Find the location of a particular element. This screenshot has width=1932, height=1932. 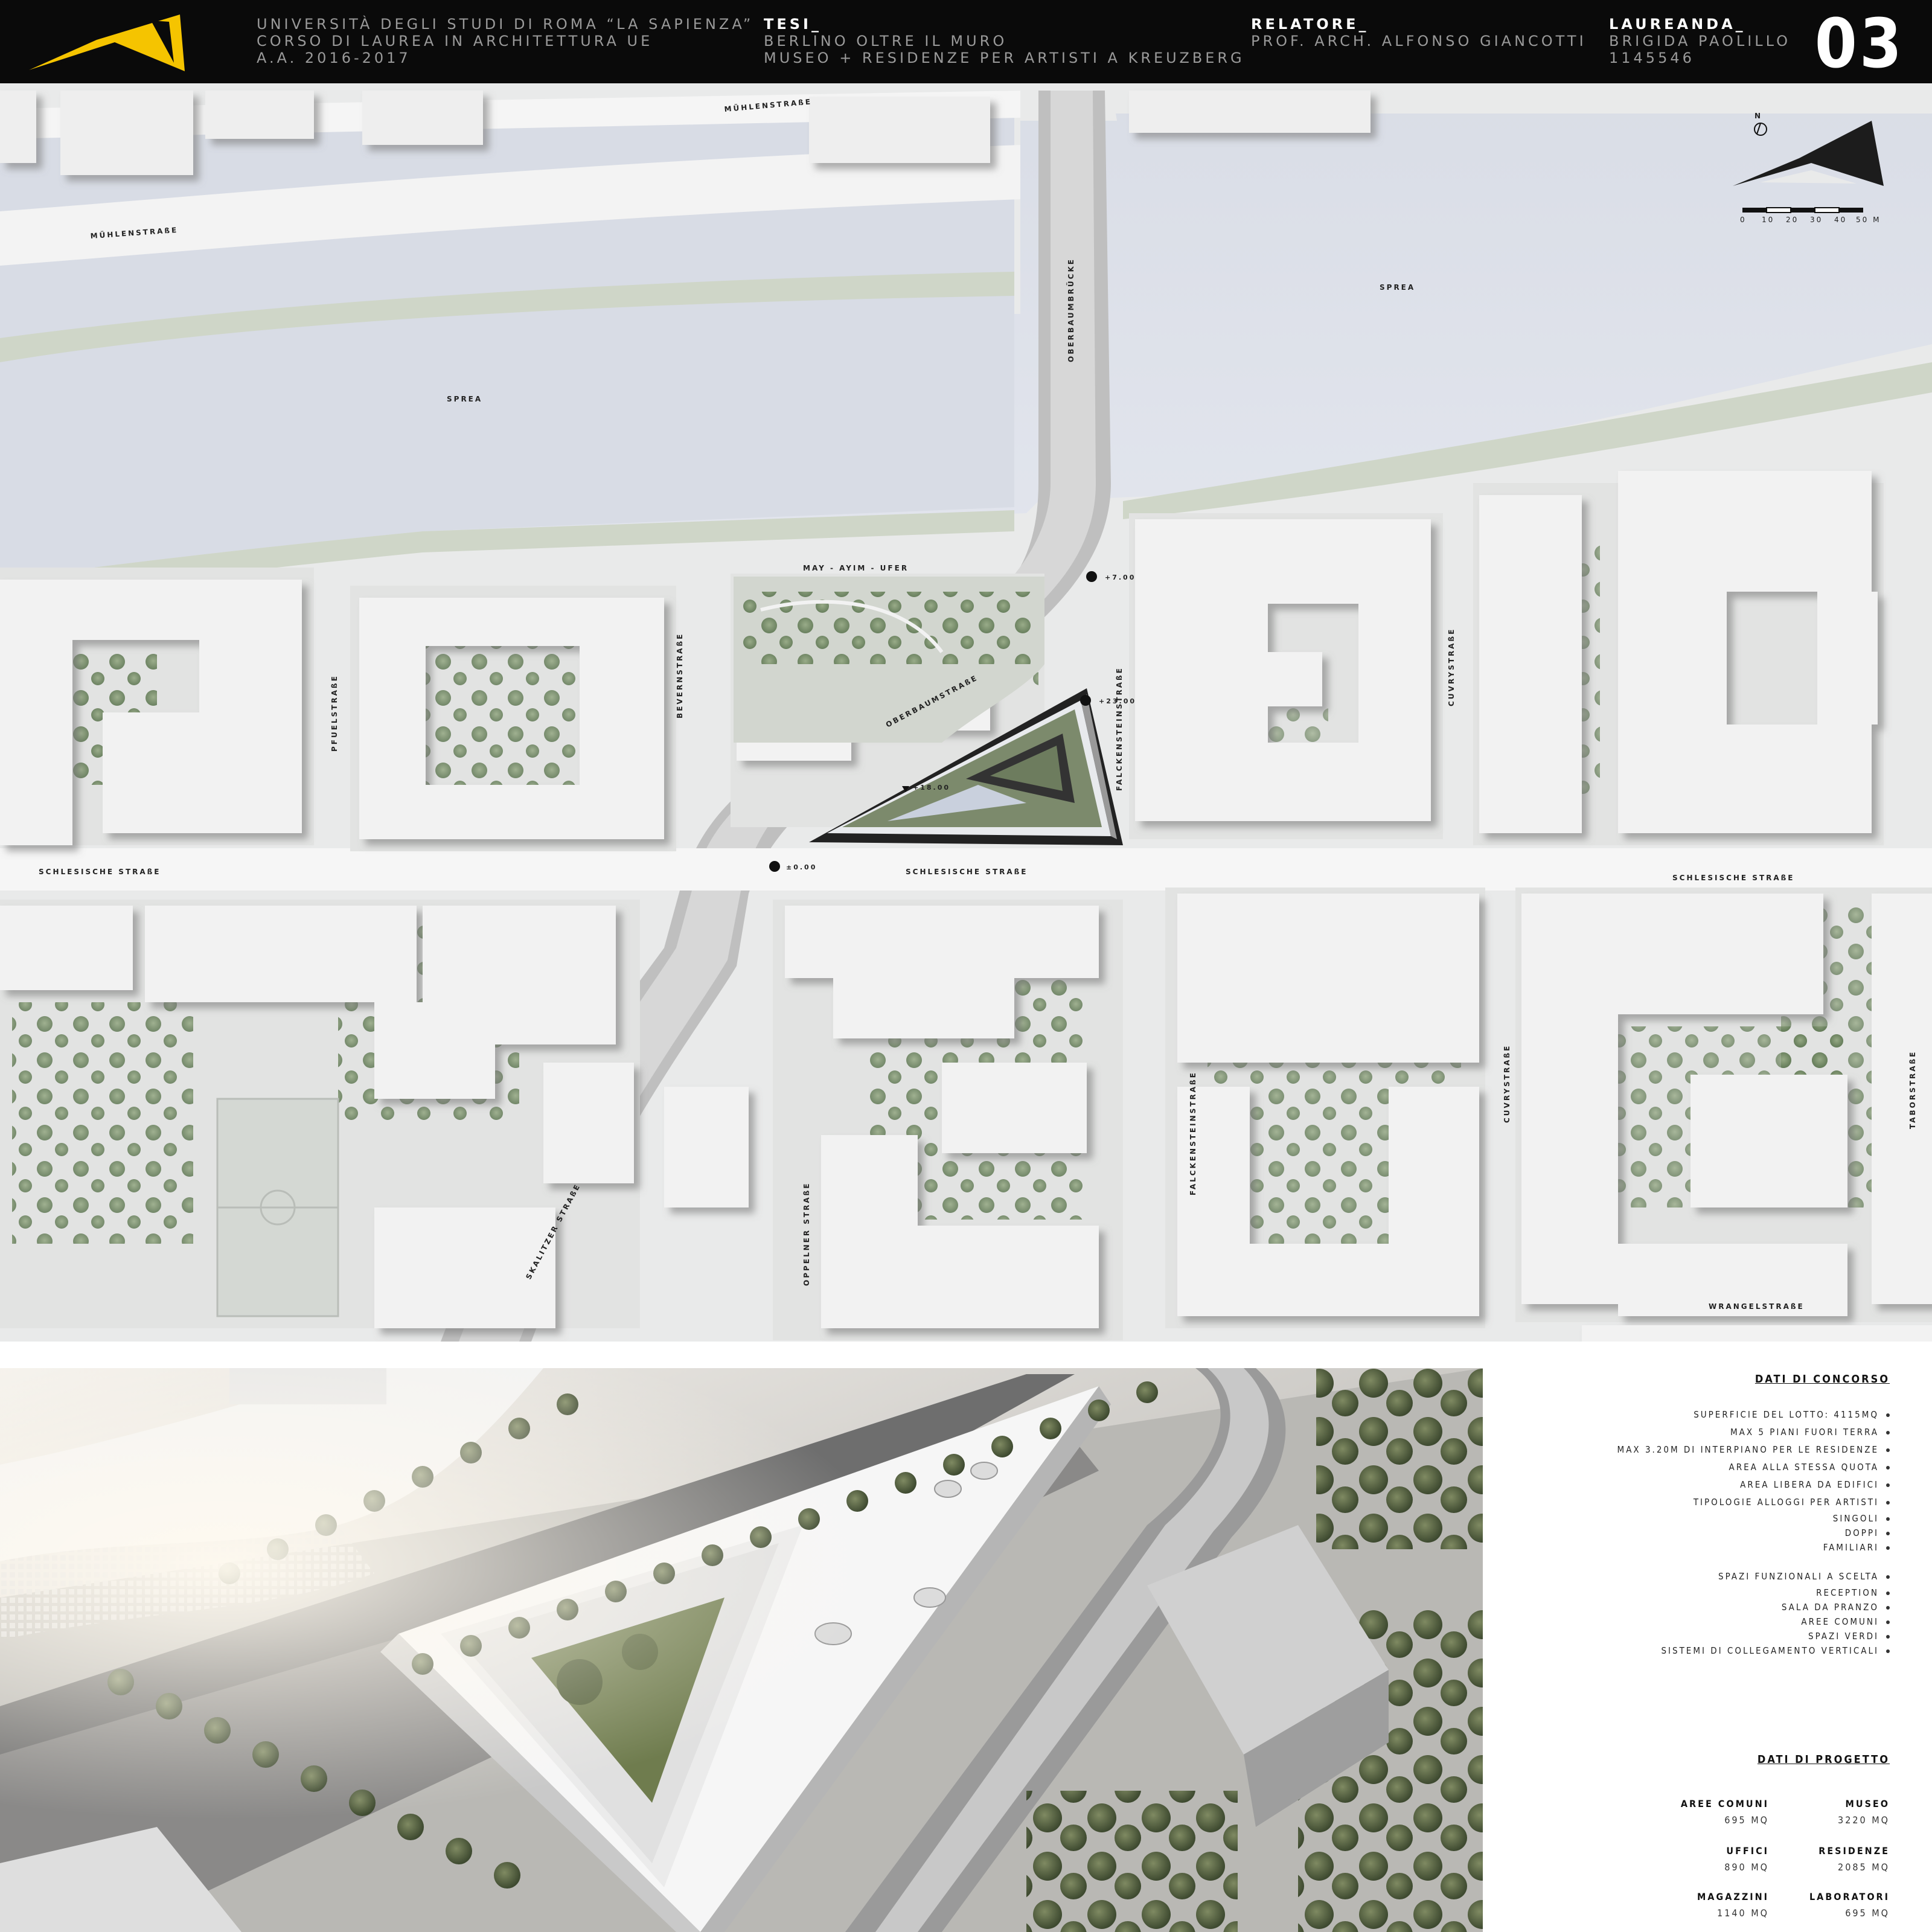

supervisor-info: RELATORE_ PROF. ARCH. ALFONSO GIANCOTTI is located at coordinates (1419, 33).